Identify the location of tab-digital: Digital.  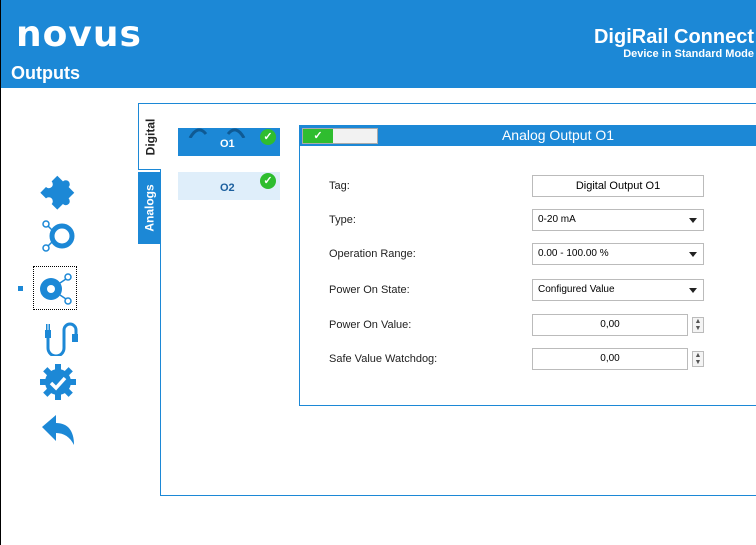
(149, 136).